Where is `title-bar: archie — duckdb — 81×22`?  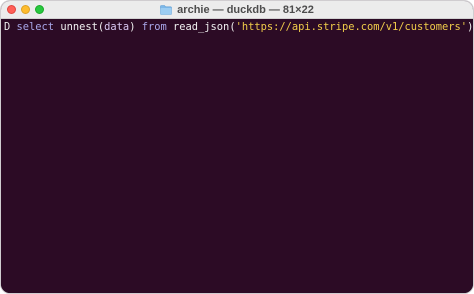 title-bar: archie — duckdb — 81×22 is located at coordinates (237, 10).